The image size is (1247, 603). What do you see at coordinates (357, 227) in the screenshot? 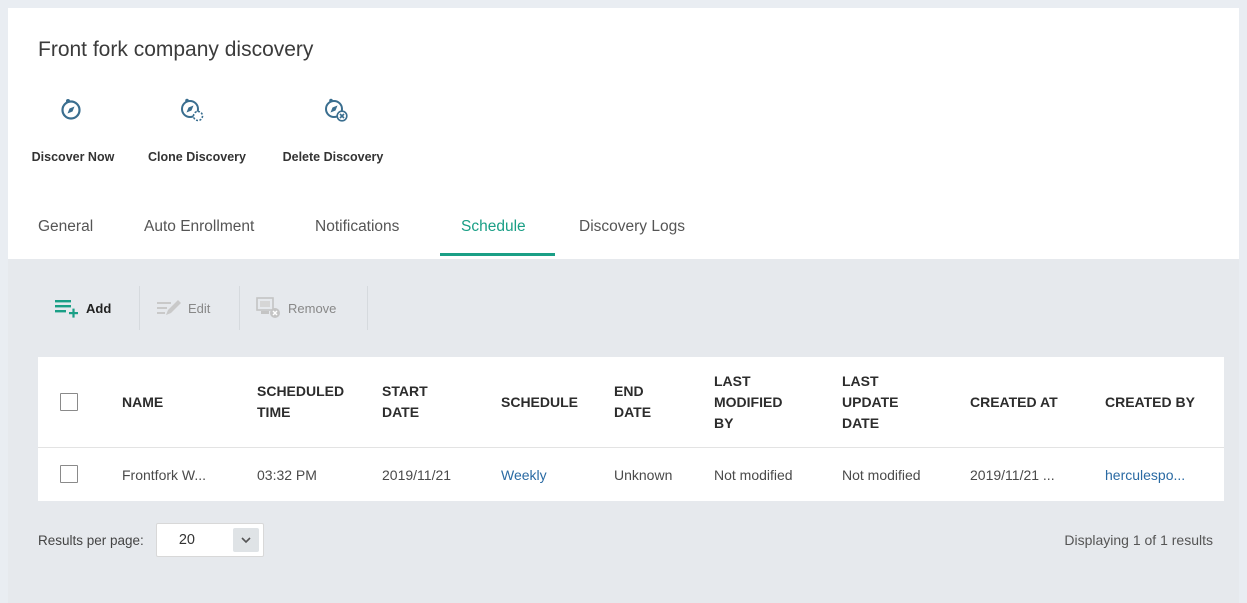
I see `tab-notifications: Notifications` at bounding box center [357, 227].